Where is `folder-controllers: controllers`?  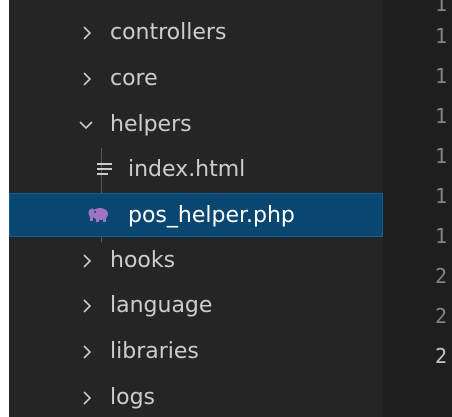 folder-controllers: controllers is located at coordinates (196, 33).